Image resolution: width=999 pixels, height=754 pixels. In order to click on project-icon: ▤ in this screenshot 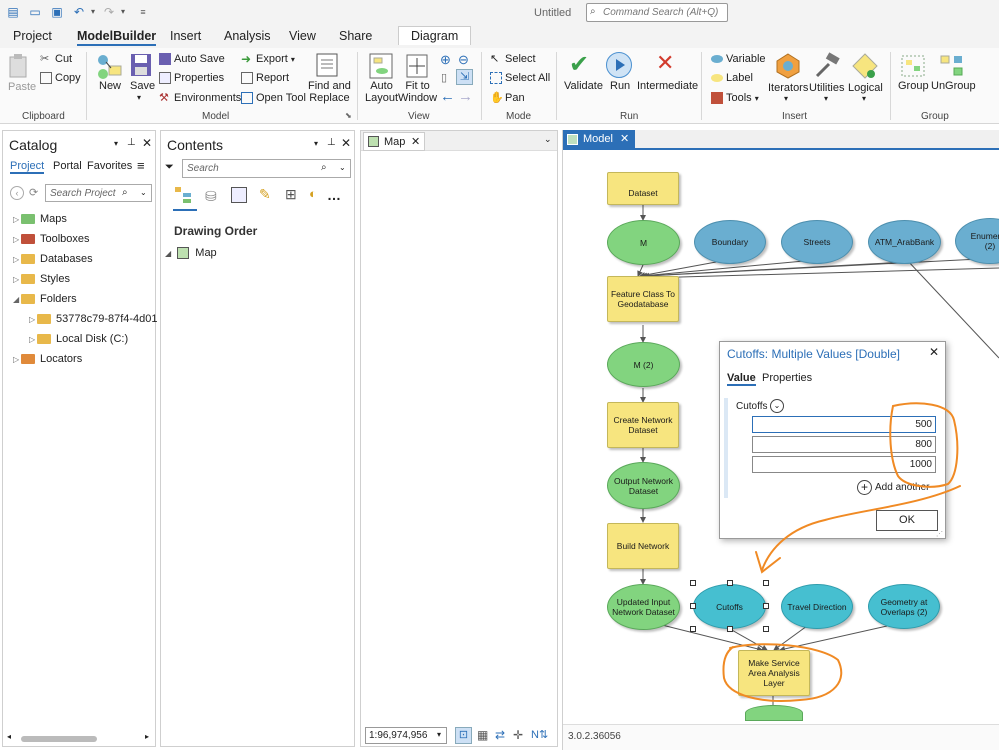, I will do `click(13, 12)`.